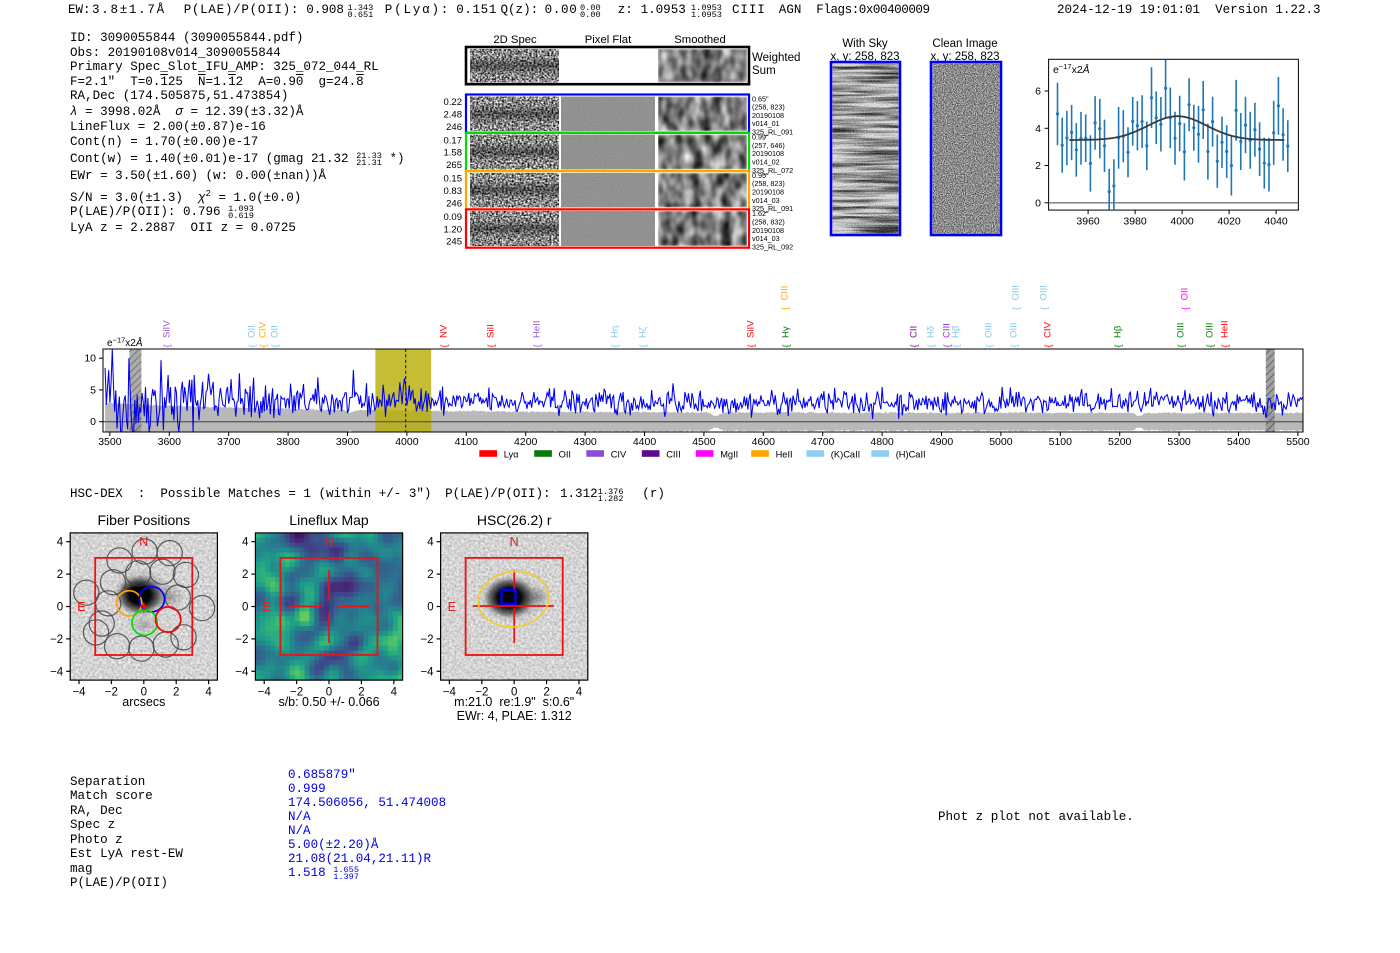 Image resolution: width=1400 pixels, height=953 pixels. Describe the element at coordinates (170, 442) in the screenshot. I see `svg-text: 3600` at that location.